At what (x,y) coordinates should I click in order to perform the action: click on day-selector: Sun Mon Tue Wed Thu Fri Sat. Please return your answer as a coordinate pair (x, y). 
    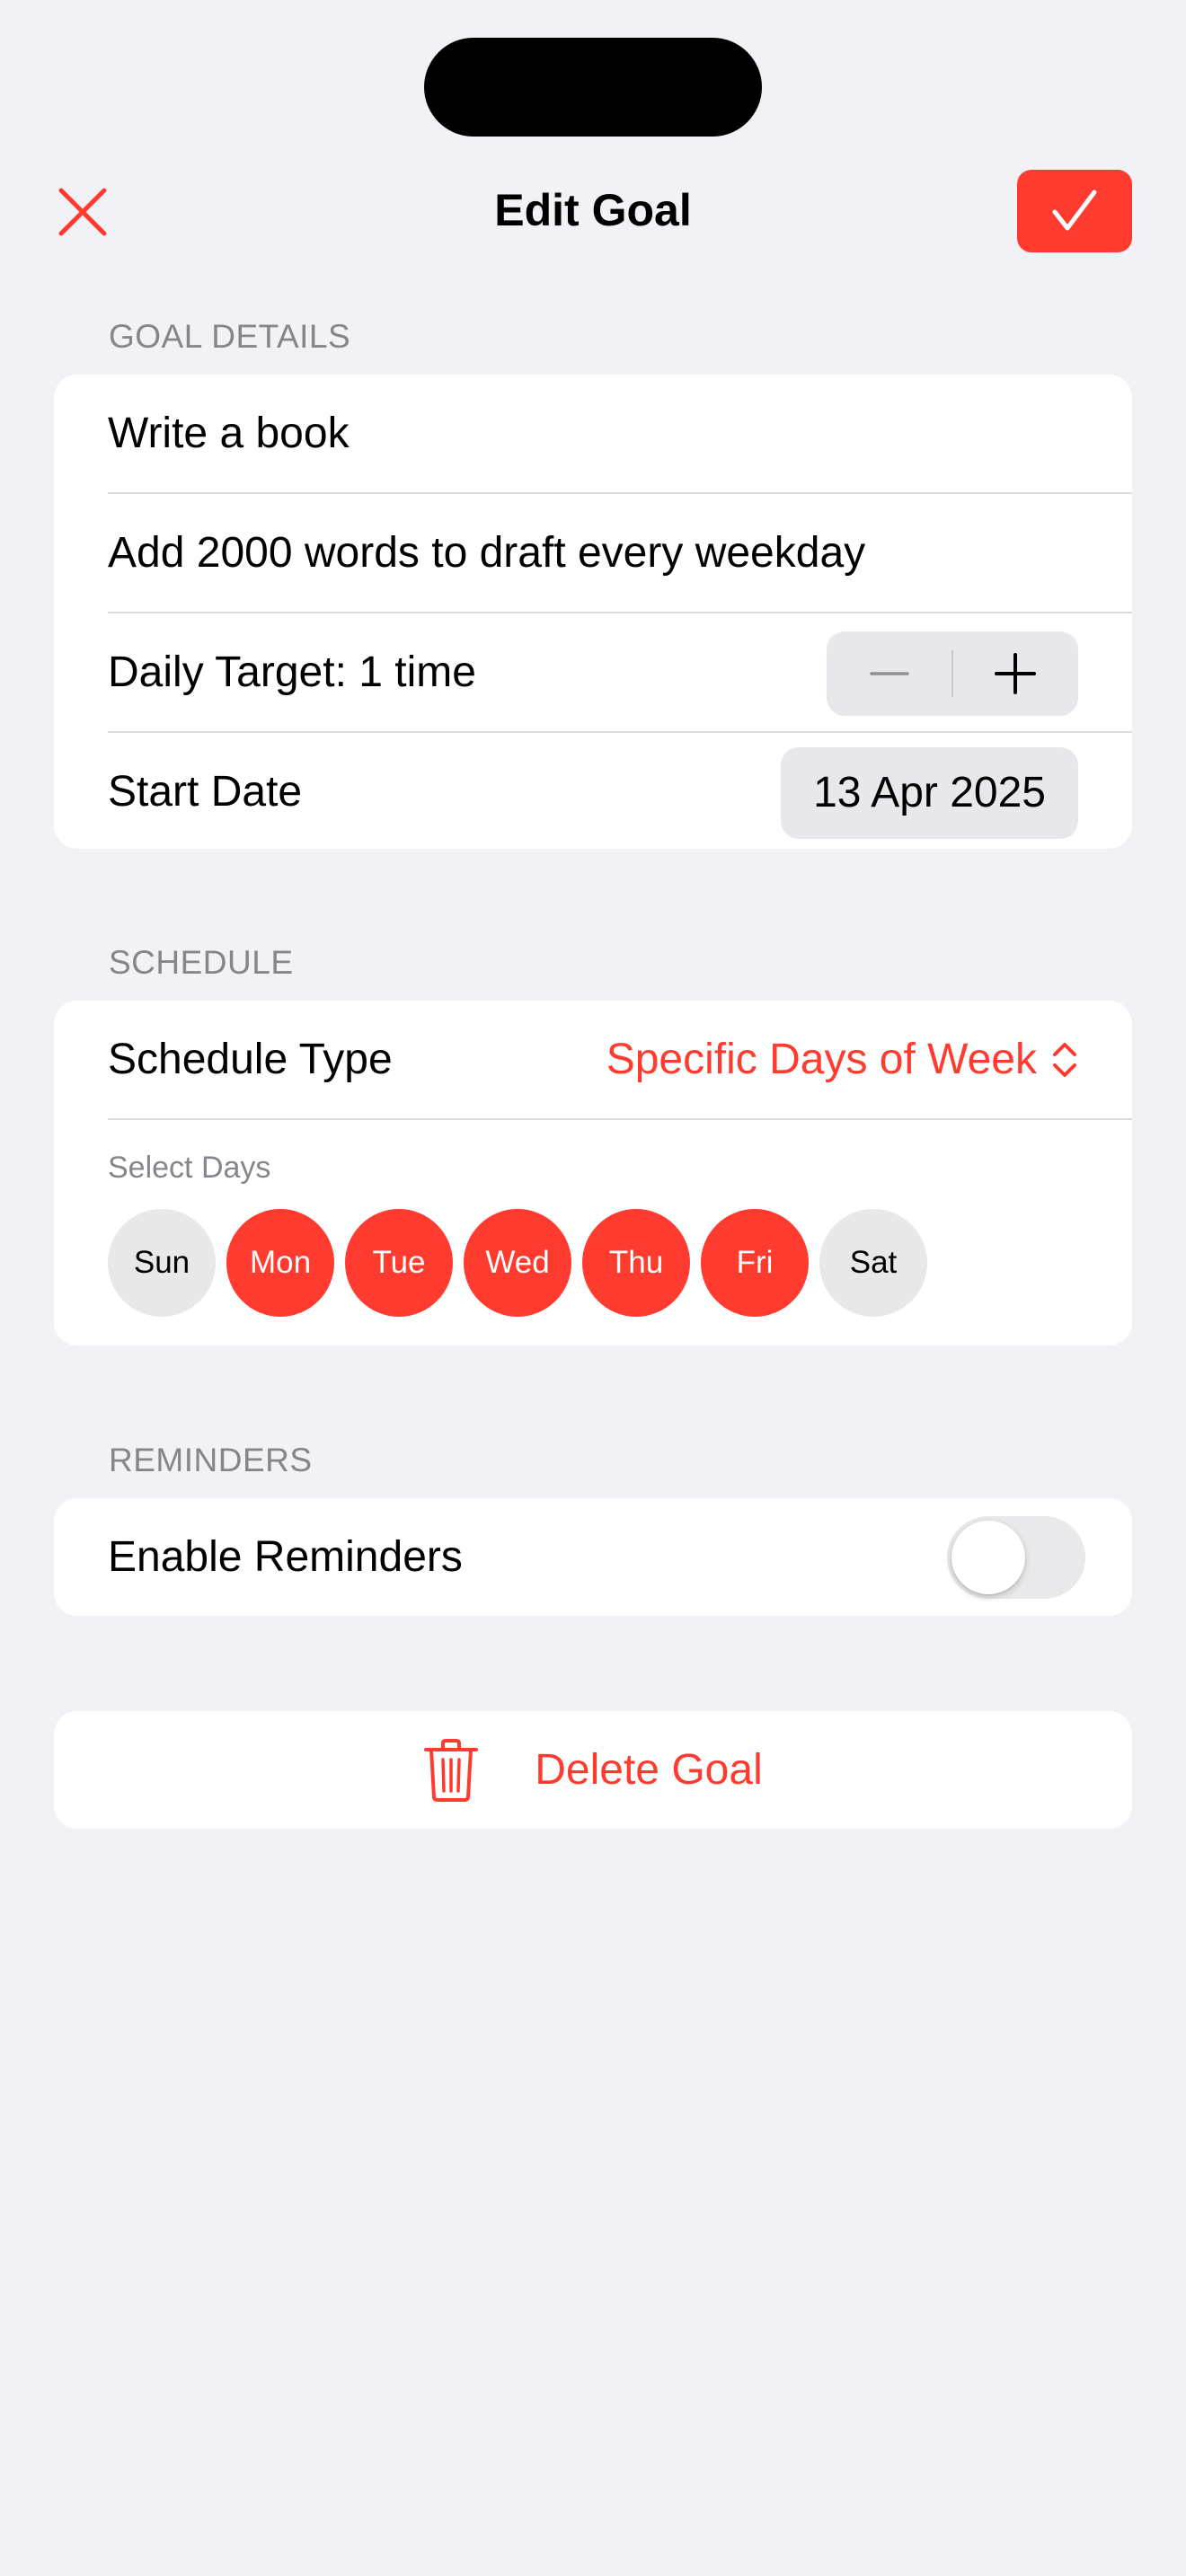
    Looking at the image, I should click on (523, 1263).